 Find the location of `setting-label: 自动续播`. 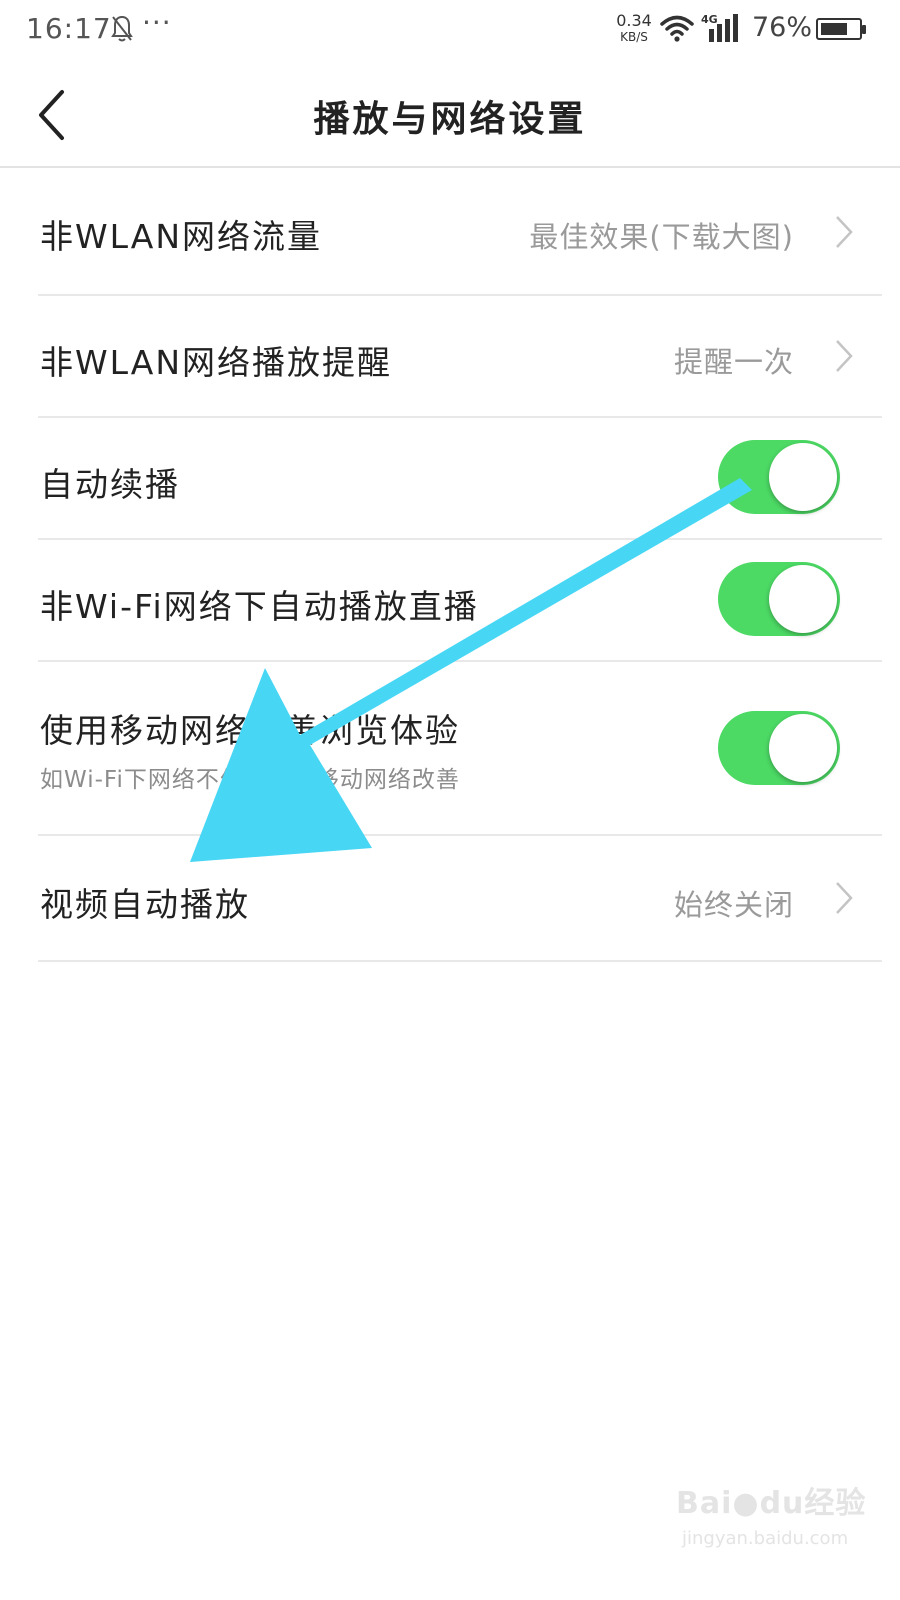

setting-label: 自动续播 is located at coordinates (110, 484).